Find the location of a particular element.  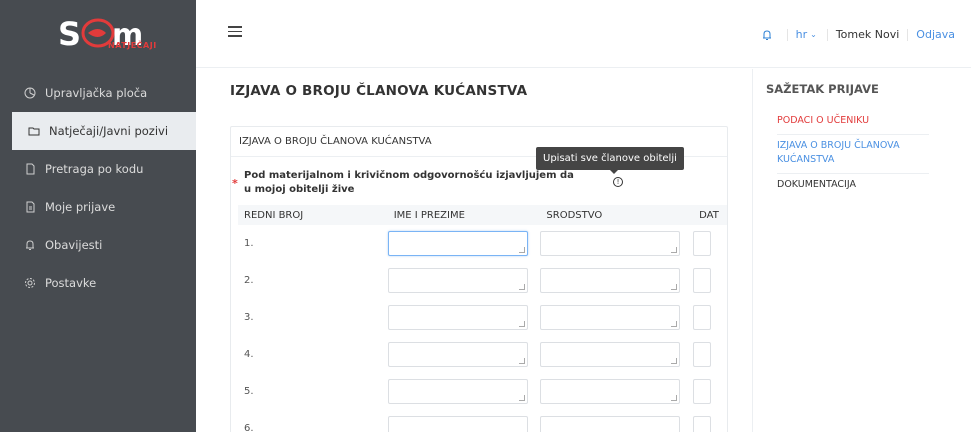

logo: S m NATJEČAJI is located at coordinates (98, 33).